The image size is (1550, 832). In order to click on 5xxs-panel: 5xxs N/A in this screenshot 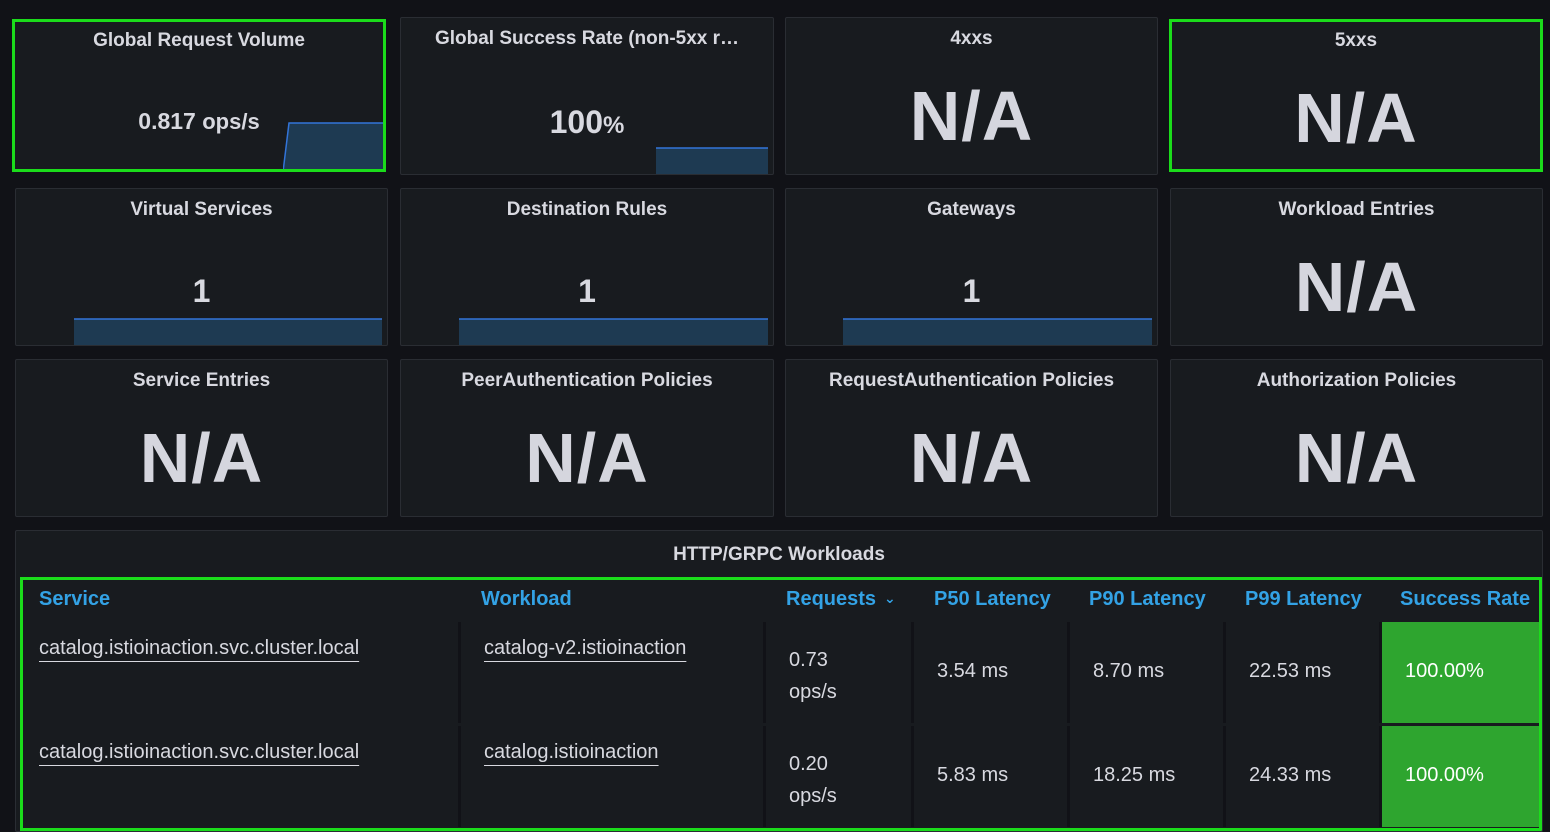, I will do `click(1356, 95)`.